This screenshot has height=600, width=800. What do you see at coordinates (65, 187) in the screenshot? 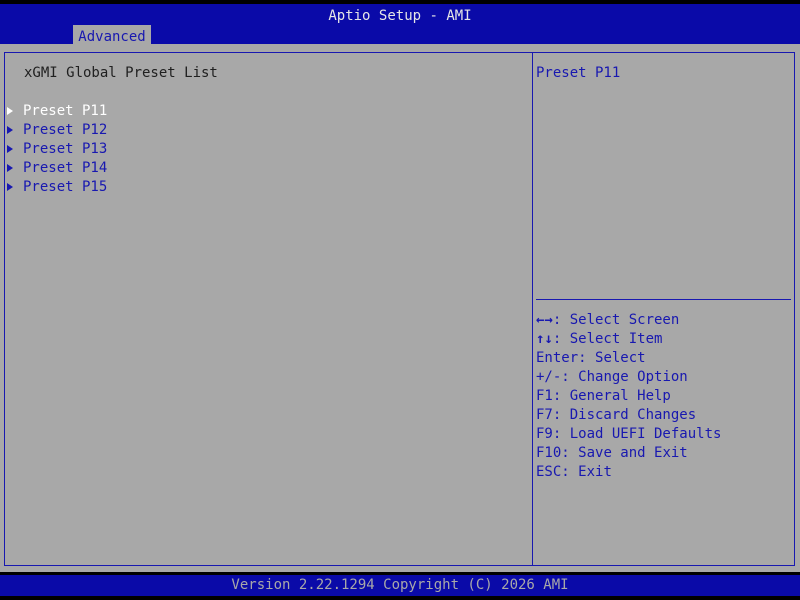
I see `menu-item-label: Preset P15` at bounding box center [65, 187].